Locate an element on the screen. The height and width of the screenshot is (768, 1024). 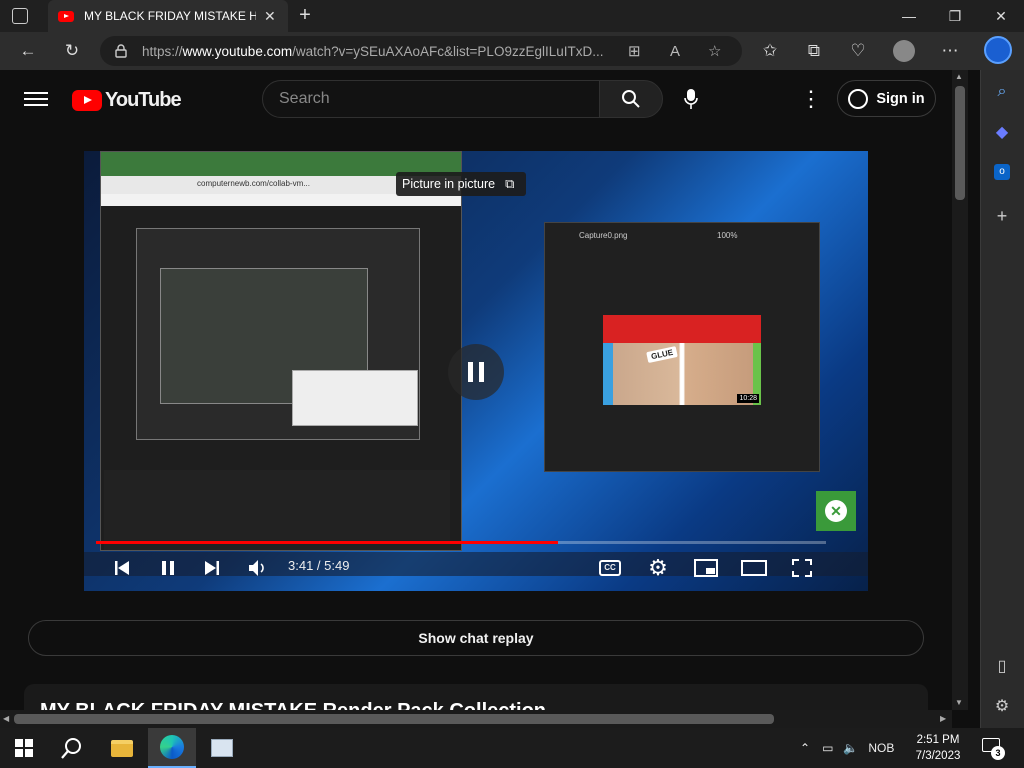
video-frame-chat is located at coordinates (277, 510).